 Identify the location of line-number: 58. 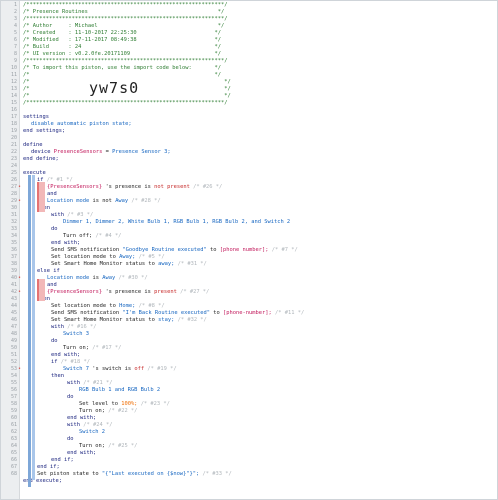
(13, 404).